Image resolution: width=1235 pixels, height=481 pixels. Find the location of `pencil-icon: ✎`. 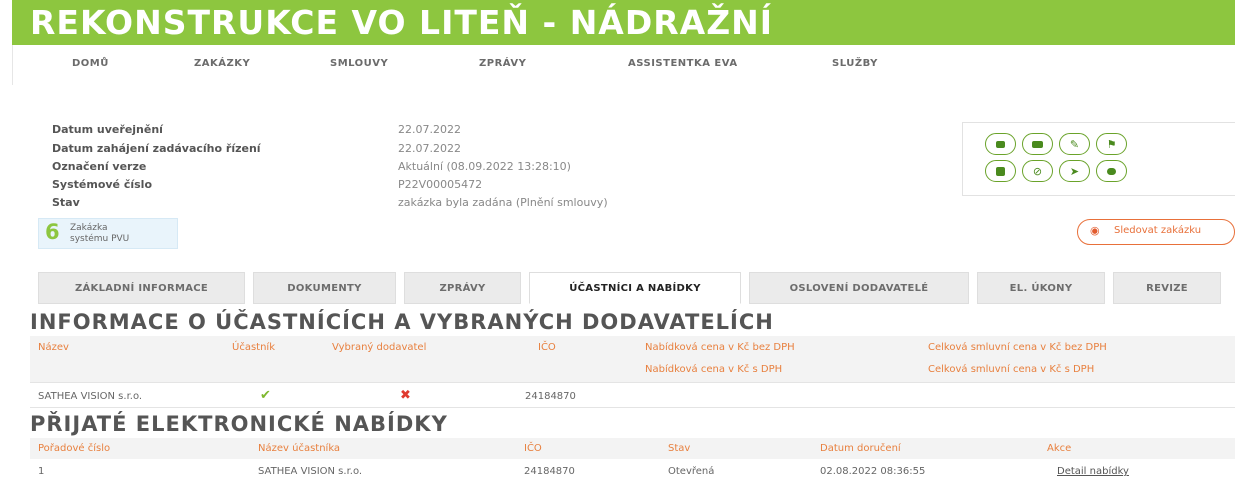

pencil-icon: ✎ is located at coordinates (1074, 144).